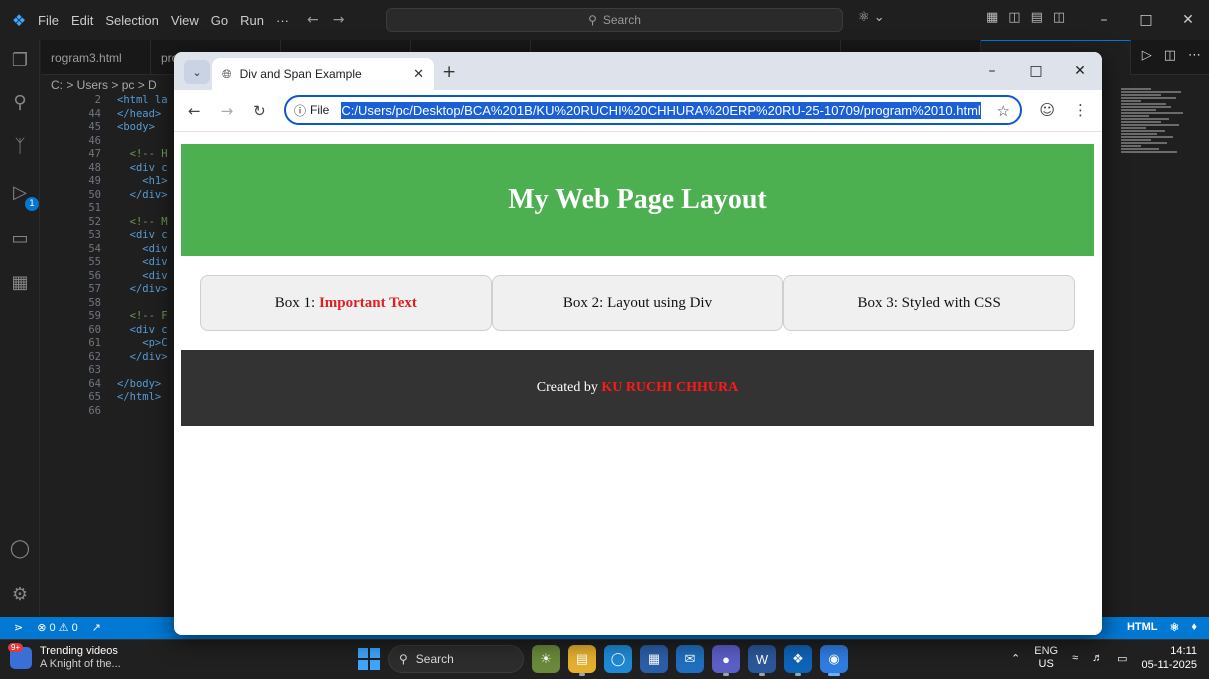 Image resolution: width=1209 pixels, height=679 pixels. Describe the element at coordinates (142, 115) in the screenshot. I see `code-line: </head>` at that location.